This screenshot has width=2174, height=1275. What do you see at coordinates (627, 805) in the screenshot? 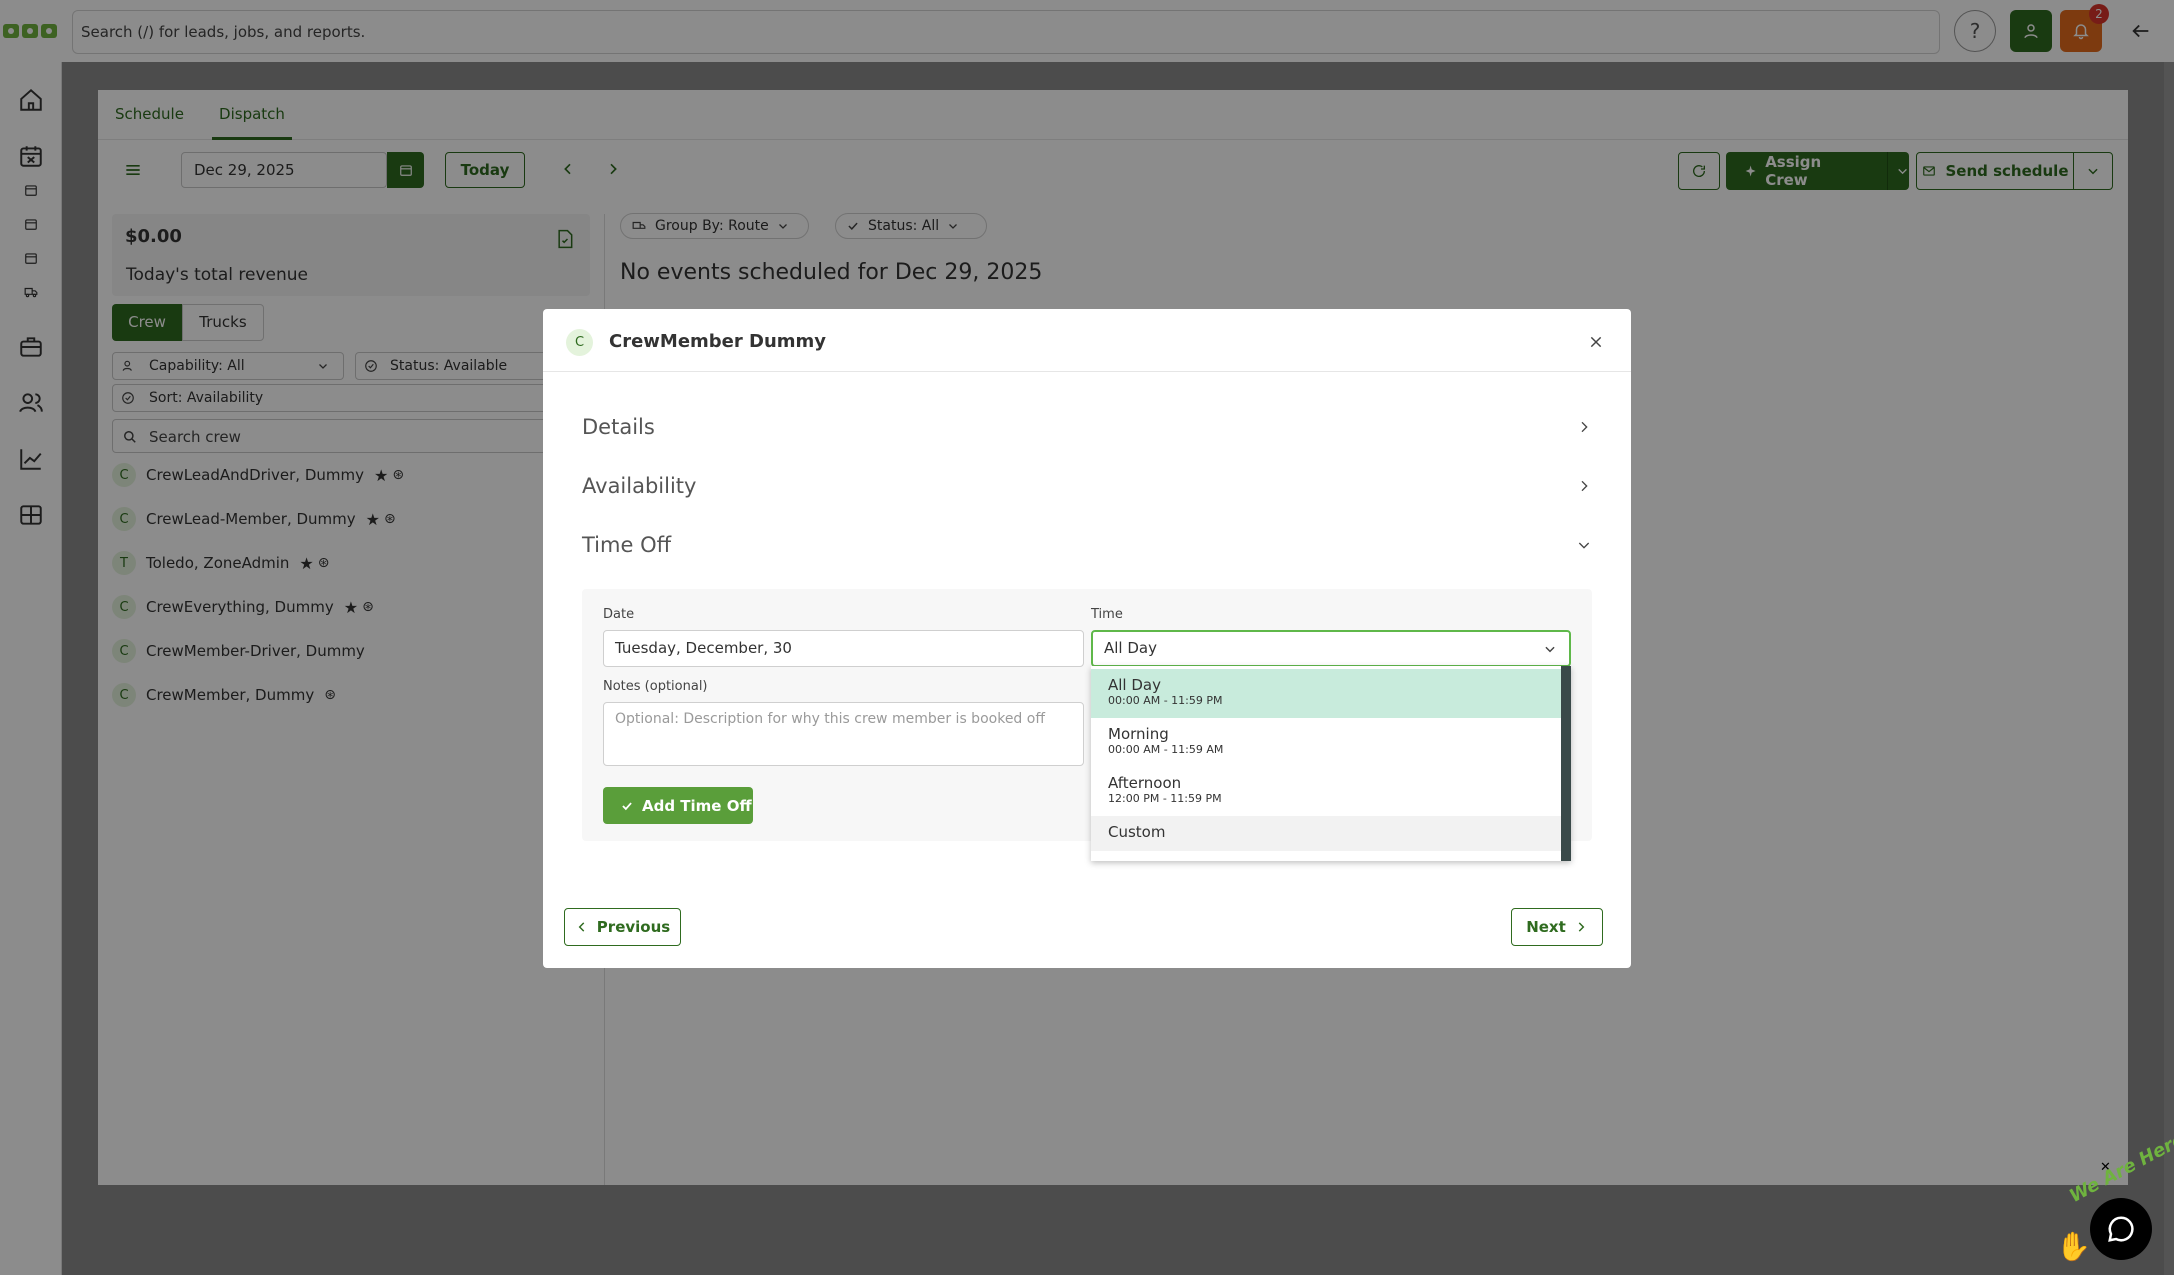
I see `check-icon` at bounding box center [627, 805].